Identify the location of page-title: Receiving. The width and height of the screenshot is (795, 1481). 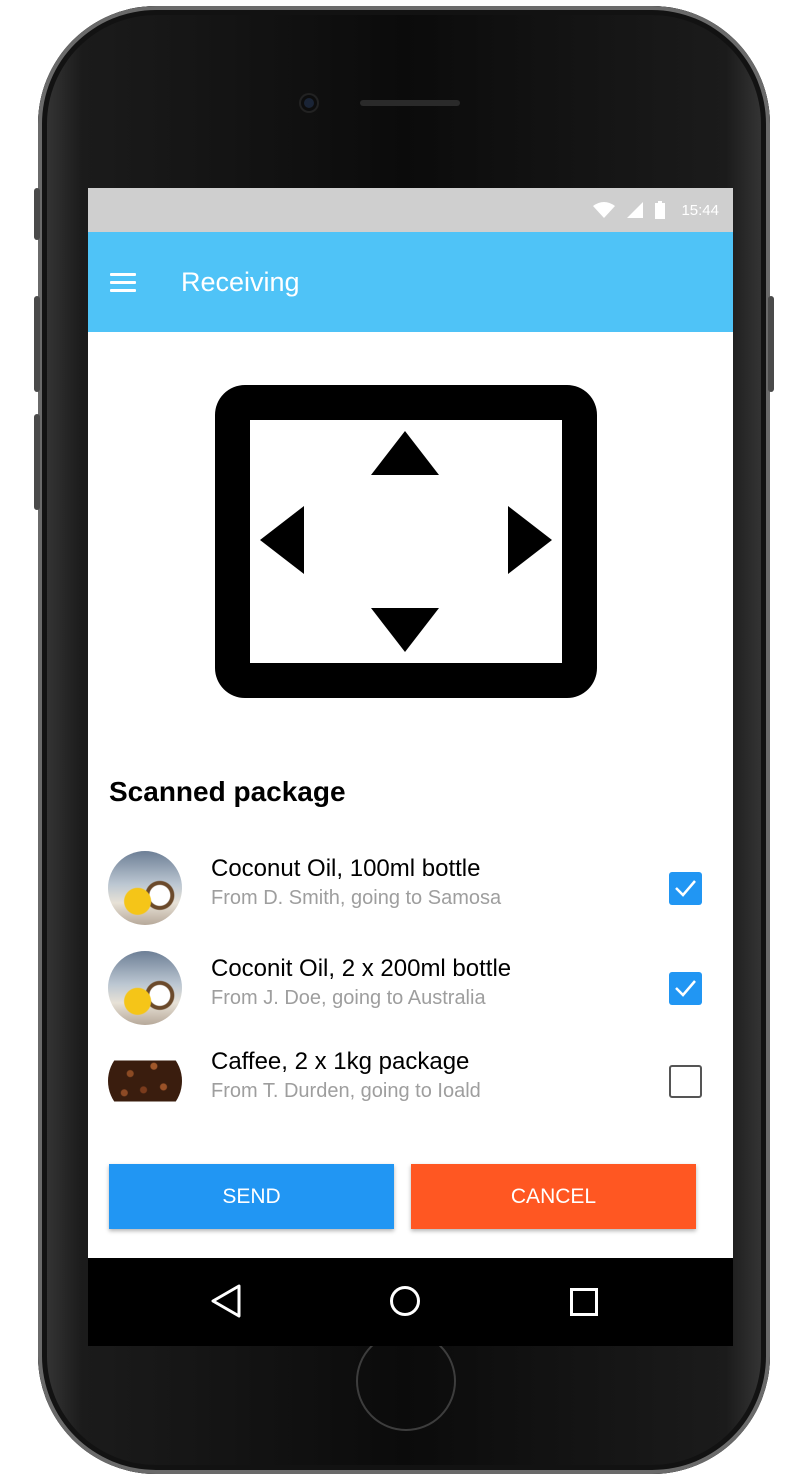
(240, 281).